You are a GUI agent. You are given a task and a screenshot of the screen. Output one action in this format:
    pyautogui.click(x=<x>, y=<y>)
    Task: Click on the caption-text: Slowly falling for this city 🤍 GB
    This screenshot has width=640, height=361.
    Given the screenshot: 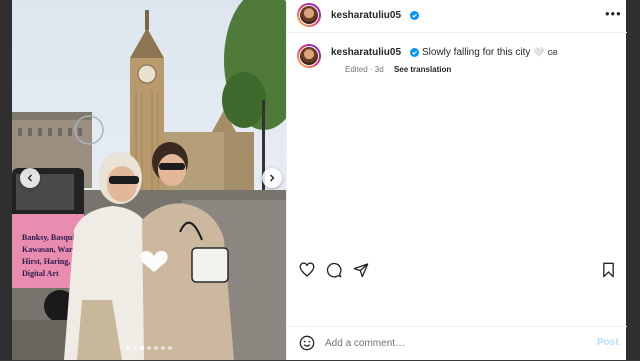 What is the action you would take?
    pyautogui.click(x=490, y=52)
    